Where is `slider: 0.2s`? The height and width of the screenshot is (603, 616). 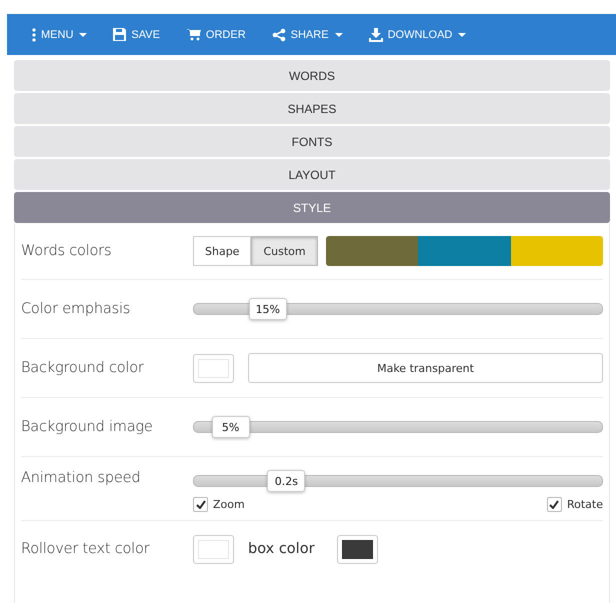
slider: 0.2s is located at coordinates (398, 481).